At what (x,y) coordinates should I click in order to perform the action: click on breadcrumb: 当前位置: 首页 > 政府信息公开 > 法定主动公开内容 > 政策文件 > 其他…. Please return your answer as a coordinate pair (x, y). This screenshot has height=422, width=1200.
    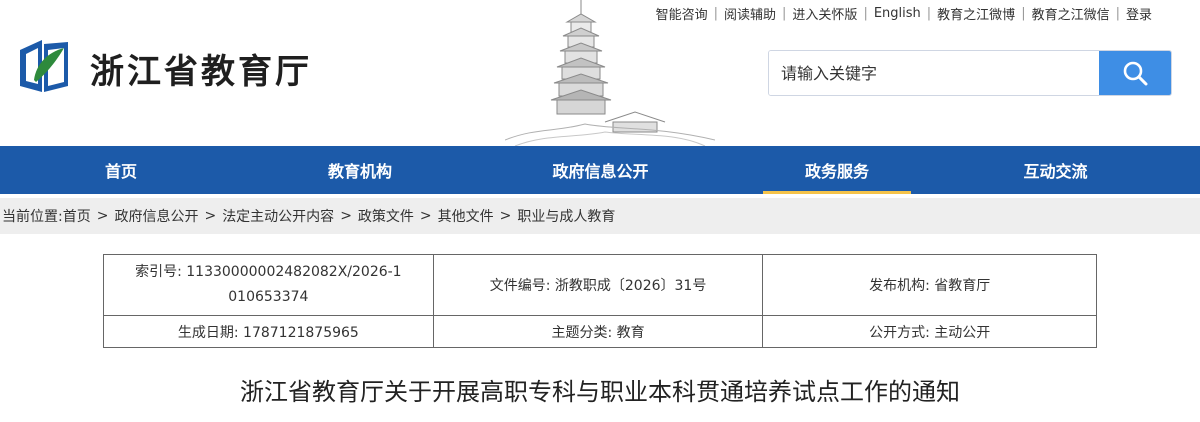
    Looking at the image, I should click on (600, 216).